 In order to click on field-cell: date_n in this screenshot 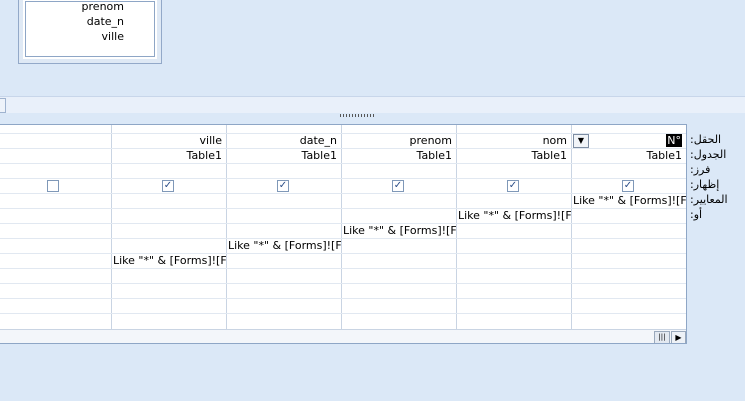, I will do `click(283, 140)`.